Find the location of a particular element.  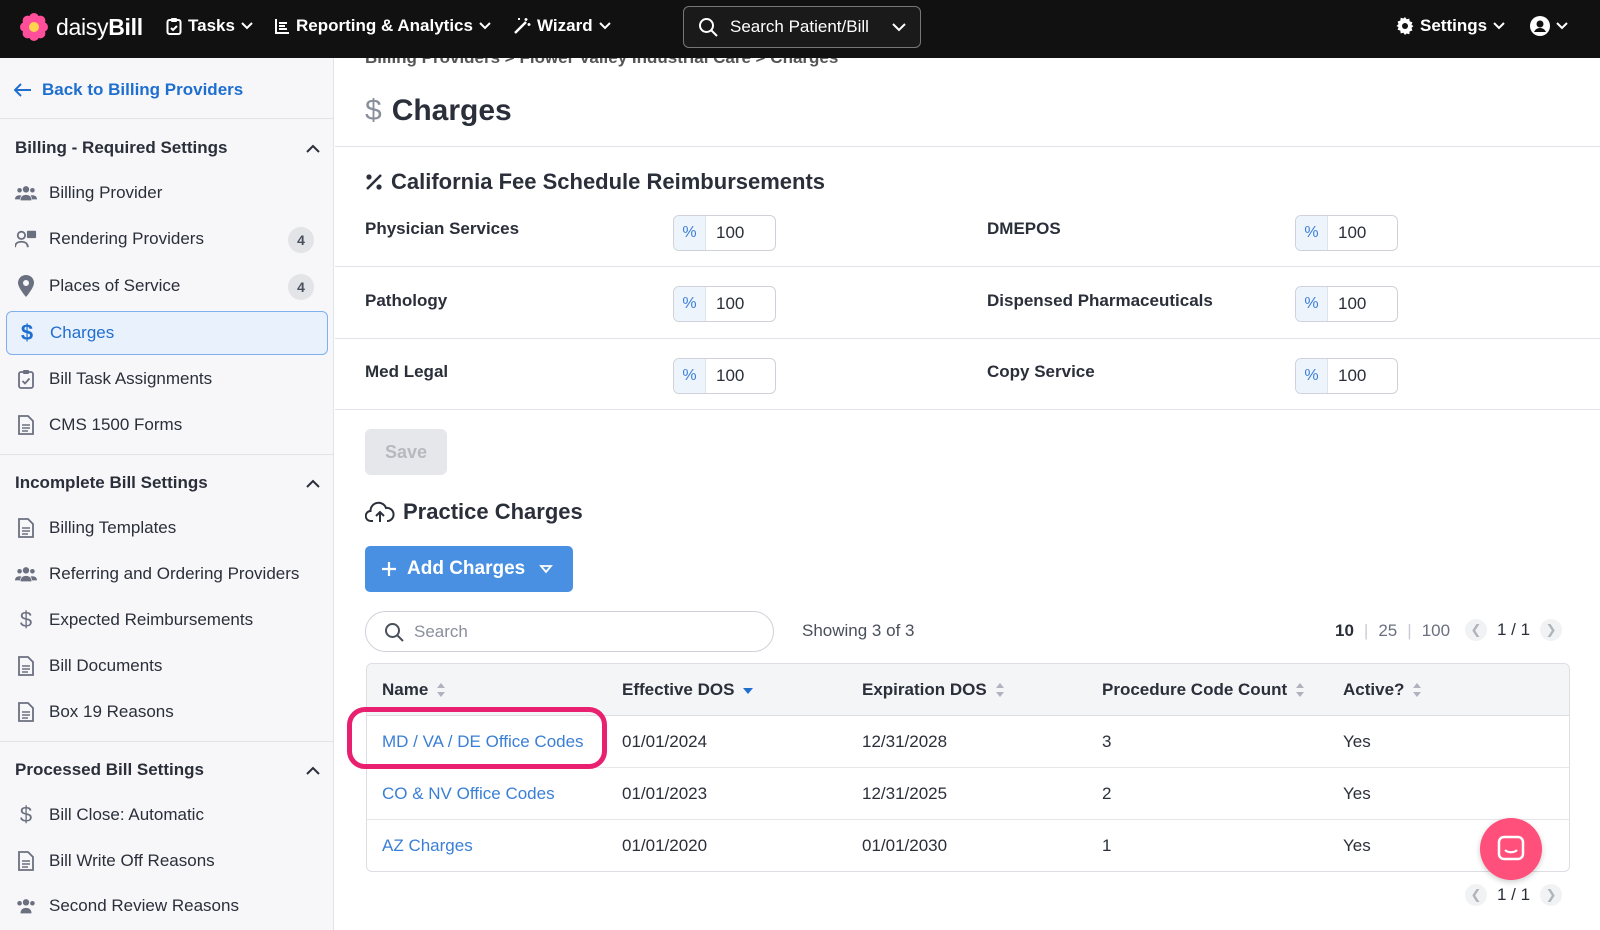

sidebar-item-second-review-reasons: Second Review Reasons is located at coordinates (167, 906).